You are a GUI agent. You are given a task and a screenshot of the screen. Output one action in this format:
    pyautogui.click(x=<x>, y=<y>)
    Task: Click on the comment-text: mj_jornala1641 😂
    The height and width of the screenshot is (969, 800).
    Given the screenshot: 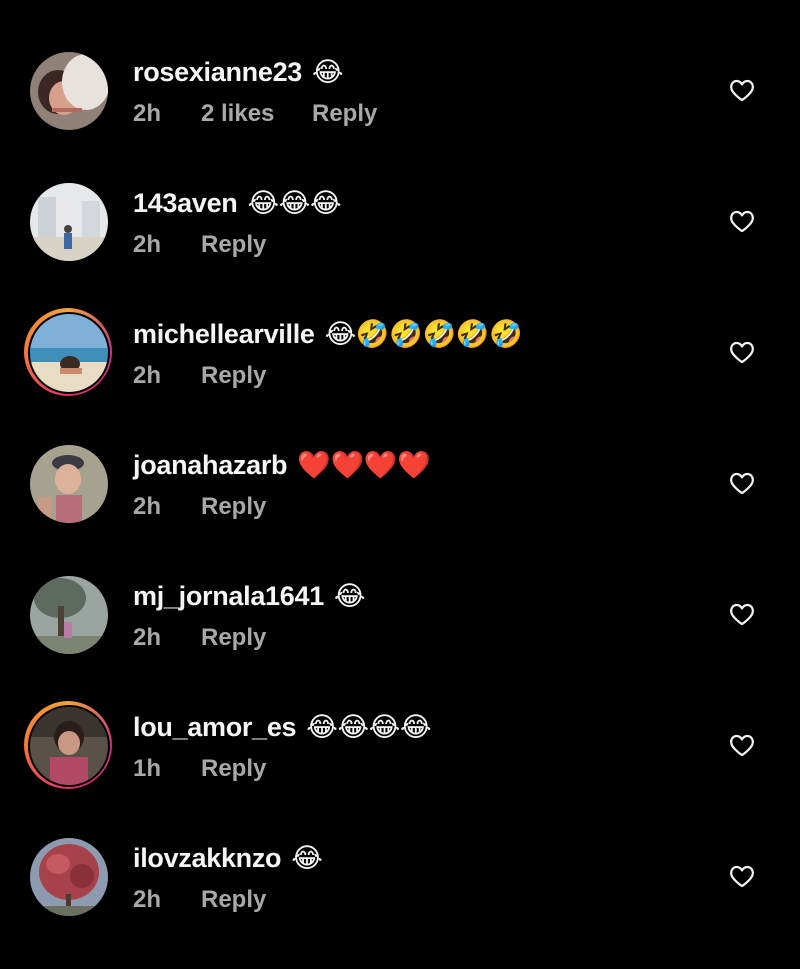 What is the action you would take?
    pyautogui.click(x=249, y=596)
    